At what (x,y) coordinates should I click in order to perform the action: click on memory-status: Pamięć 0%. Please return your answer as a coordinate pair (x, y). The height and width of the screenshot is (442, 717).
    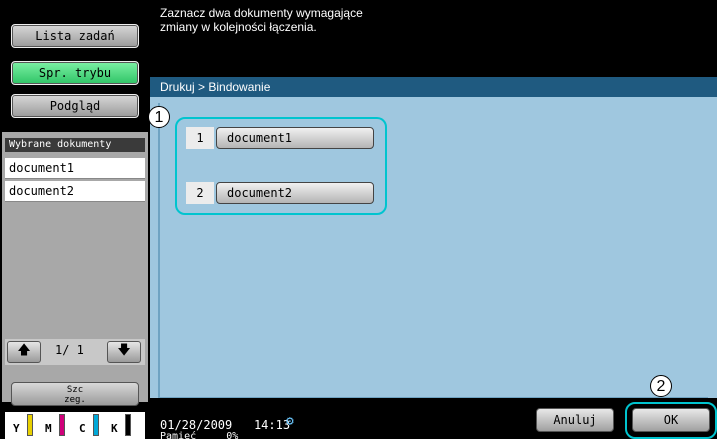
    Looking at the image, I should click on (199, 436).